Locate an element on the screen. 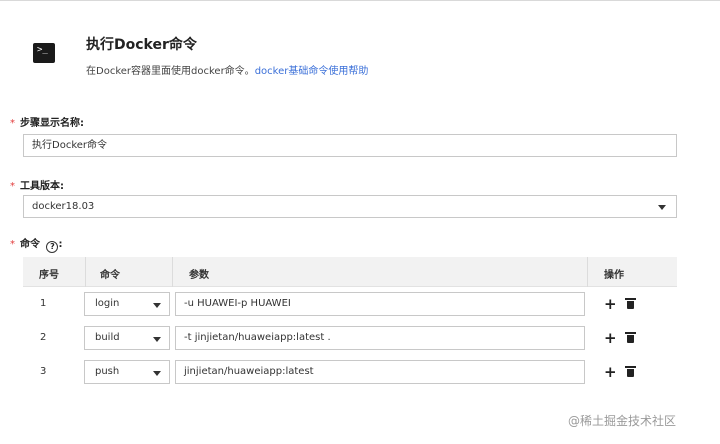  params-input: -t jinjietan/huaweiapp:latest . is located at coordinates (380, 338).